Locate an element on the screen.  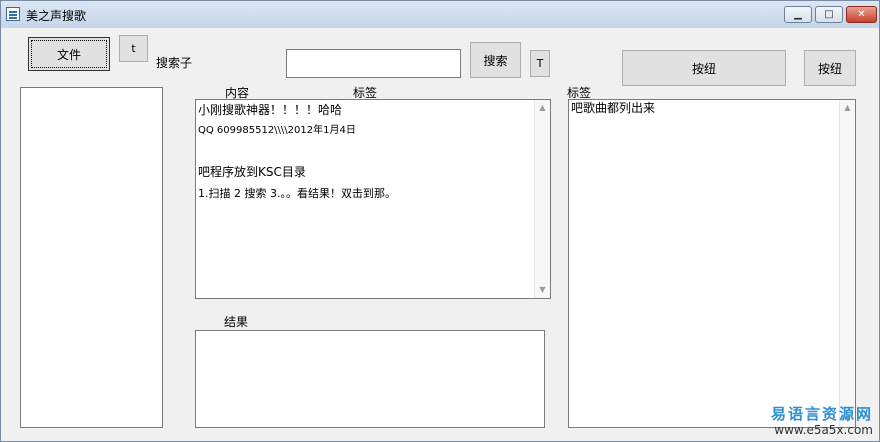
search-label: 搜索子 is located at coordinates (174, 63).